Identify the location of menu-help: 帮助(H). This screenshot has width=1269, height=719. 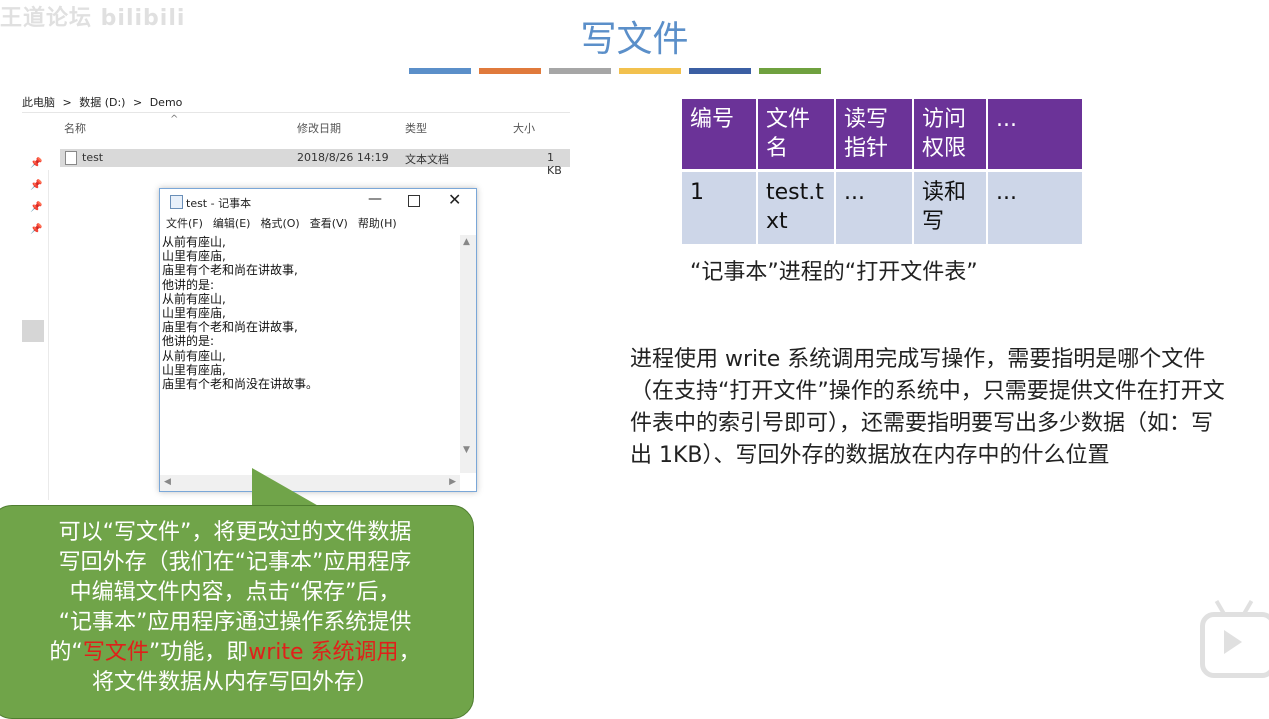
(377, 223).